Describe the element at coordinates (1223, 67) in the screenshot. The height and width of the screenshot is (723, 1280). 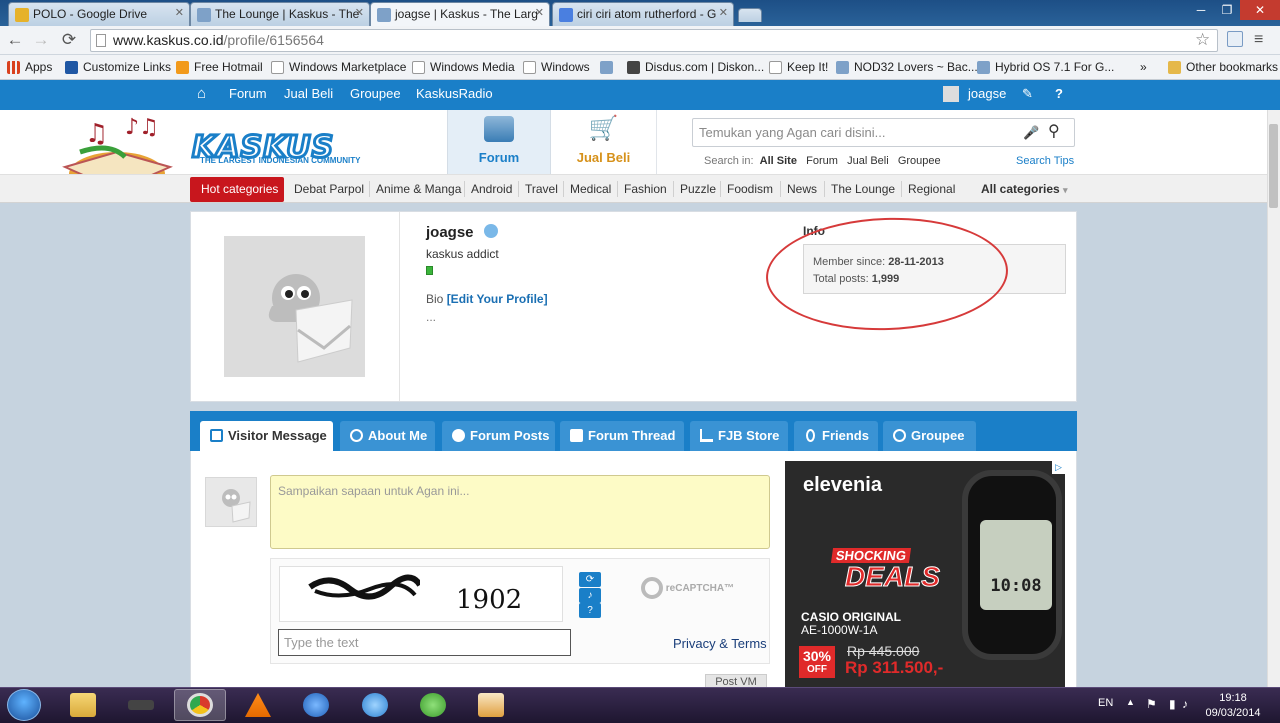
I see `other-bookmarks: Other bookmarks` at that location.